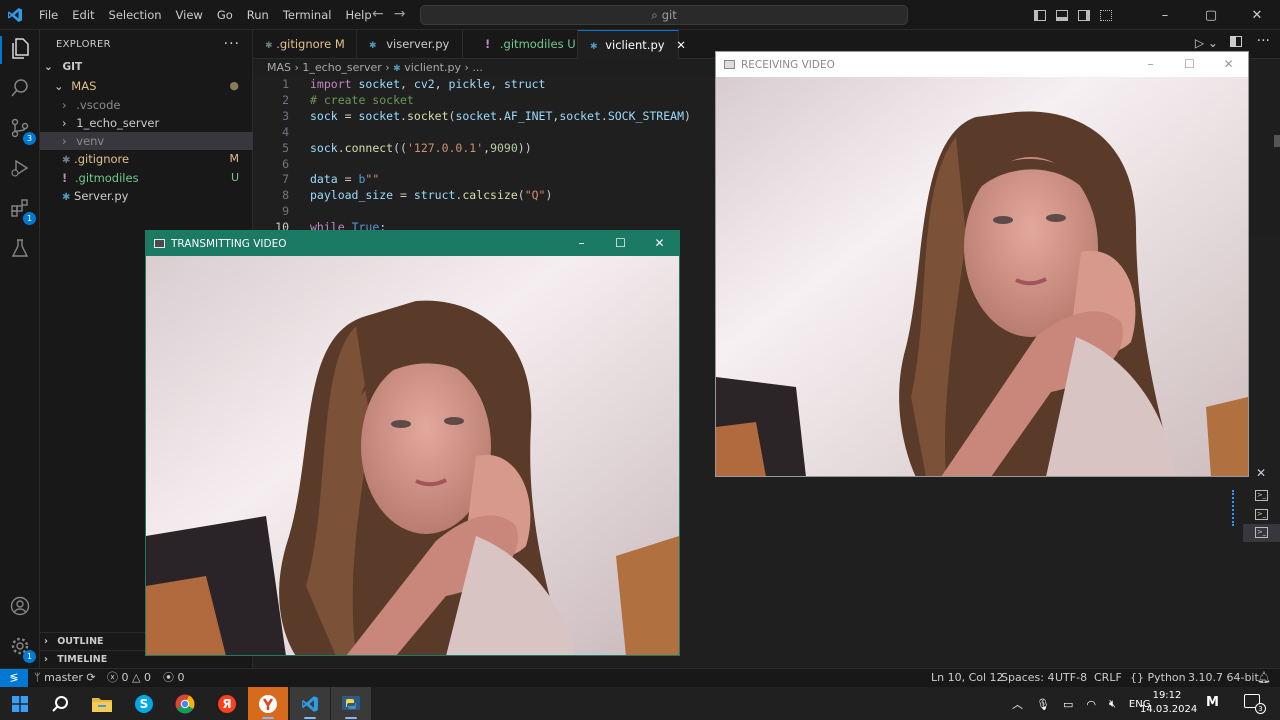 This screenshot has width=1280, height=720. I want to click on vscode-taskbar-icon, so click(310, 703).